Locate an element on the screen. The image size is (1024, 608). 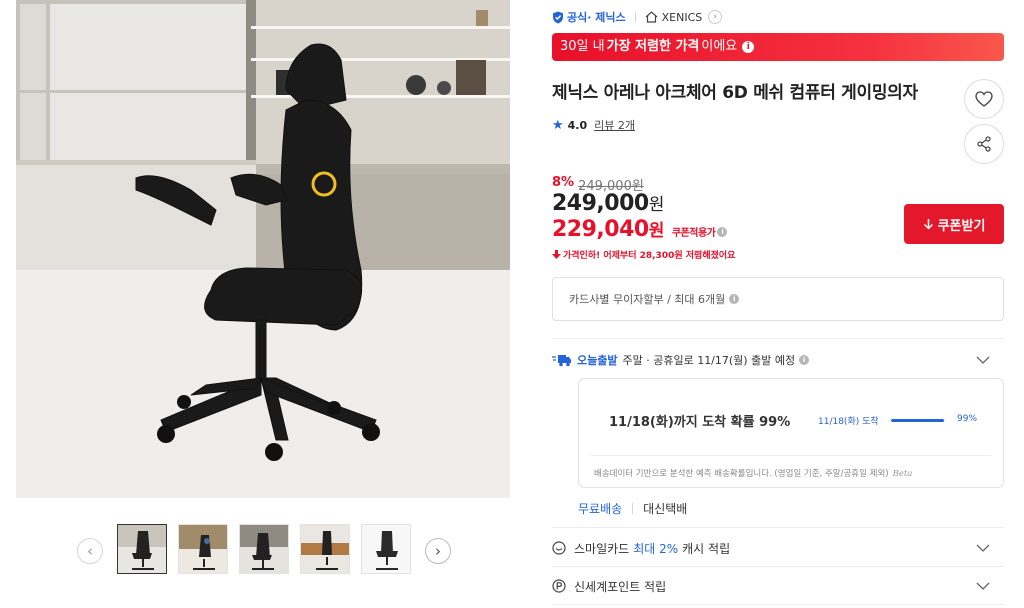
store-name: XENICS is located at coordinates (682, 17).